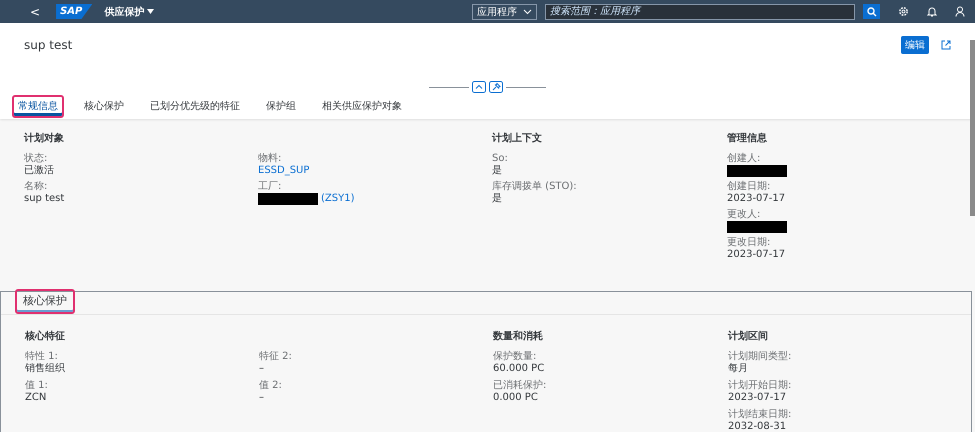  What do you see at coordinates (744, 215) in the screenshot?
I see `field-label: 更改人:` at bounding box center [744, 215].